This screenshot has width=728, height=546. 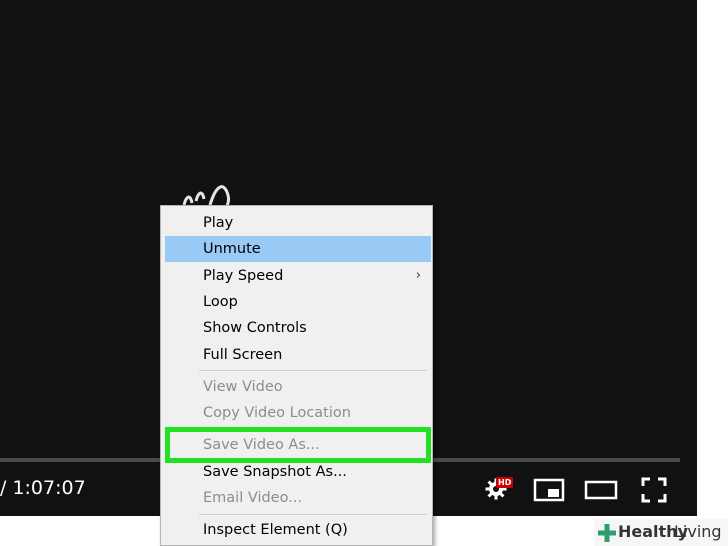 What do you see at coordinates (698, 531) in the screenshot?
I see `watermark-word-living: Living` at bounding box center [698, 531].